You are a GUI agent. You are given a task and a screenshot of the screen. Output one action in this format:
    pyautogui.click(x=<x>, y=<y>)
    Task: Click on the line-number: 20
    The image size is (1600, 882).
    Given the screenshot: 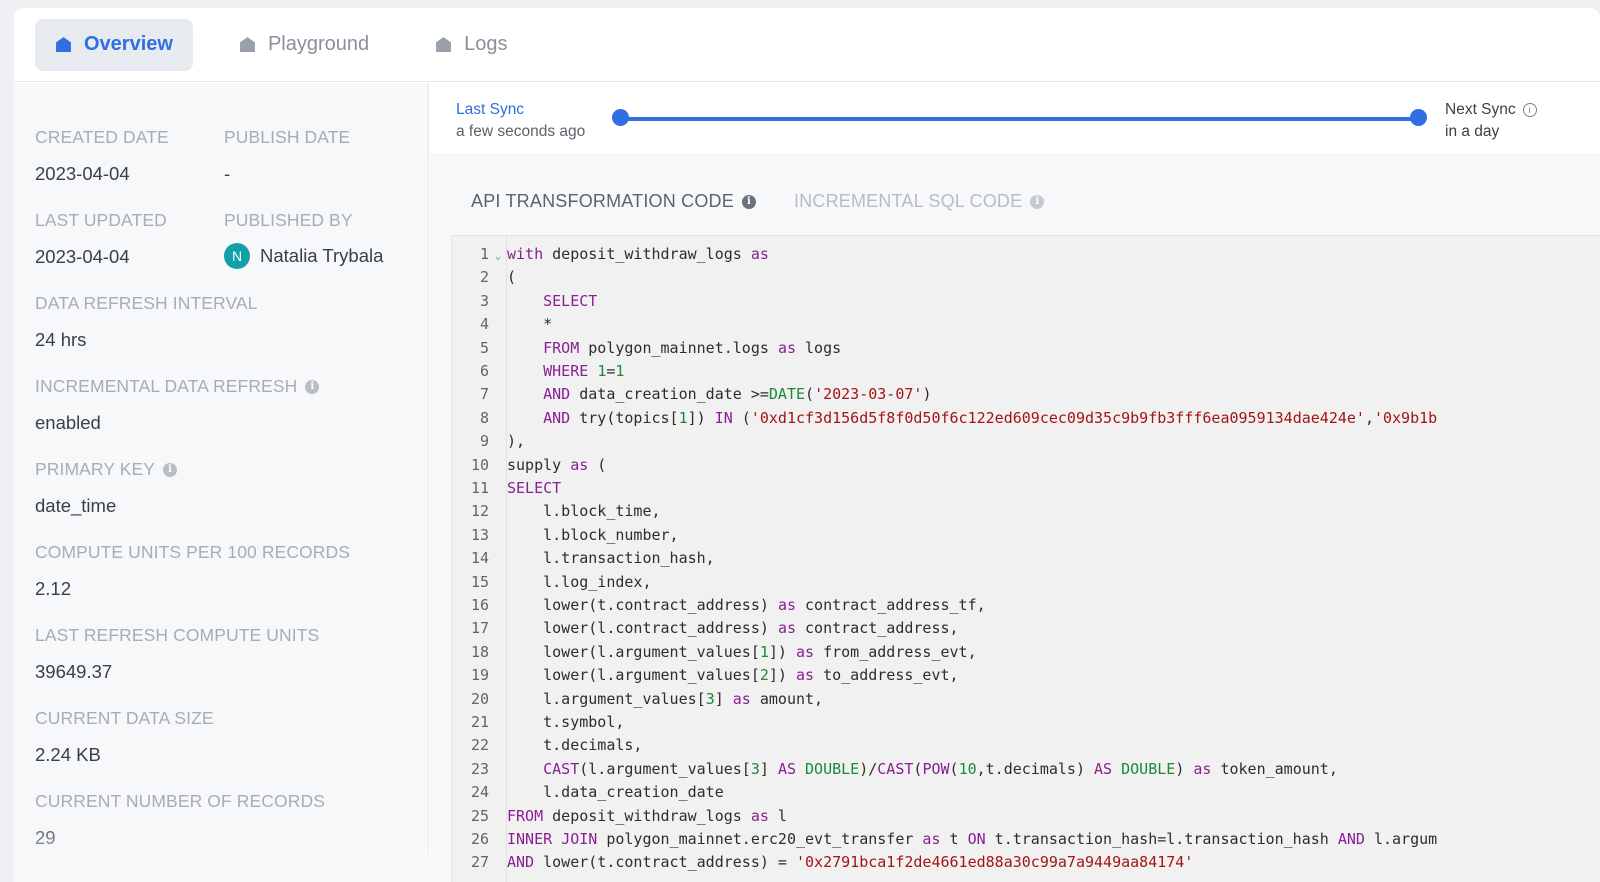 What is the action you would take?
    pyautogui.click(x=479, y=698)
    